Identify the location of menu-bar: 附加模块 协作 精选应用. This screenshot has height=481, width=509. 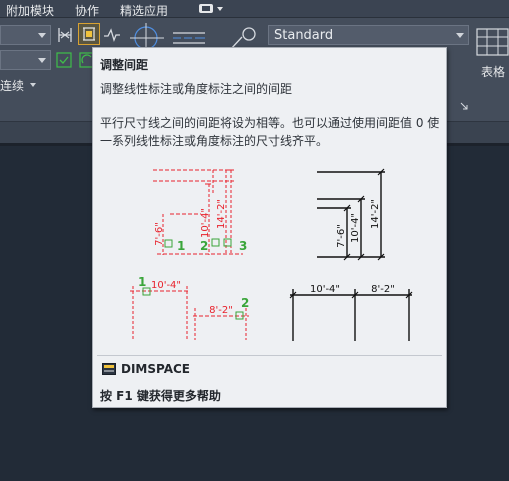
(254, 9).